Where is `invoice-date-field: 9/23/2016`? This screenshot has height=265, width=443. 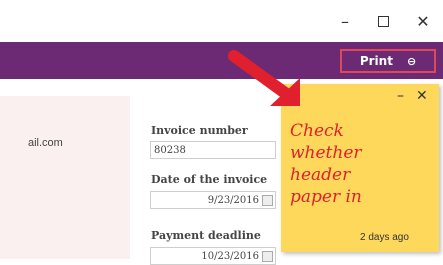 invoice-date-field: 9/23/2016 is located at coordinates (213, 200).